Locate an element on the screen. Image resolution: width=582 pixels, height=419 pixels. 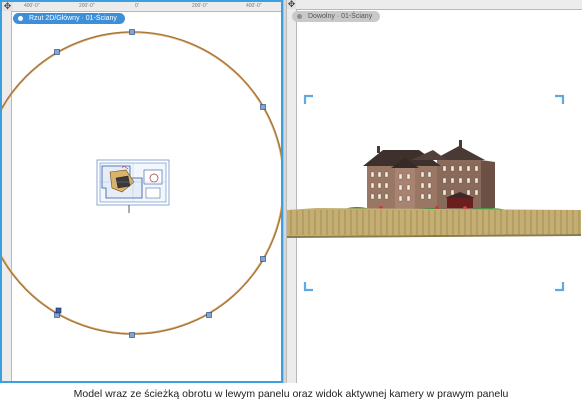
camera-start-marker is located at coordinates (58, 310).